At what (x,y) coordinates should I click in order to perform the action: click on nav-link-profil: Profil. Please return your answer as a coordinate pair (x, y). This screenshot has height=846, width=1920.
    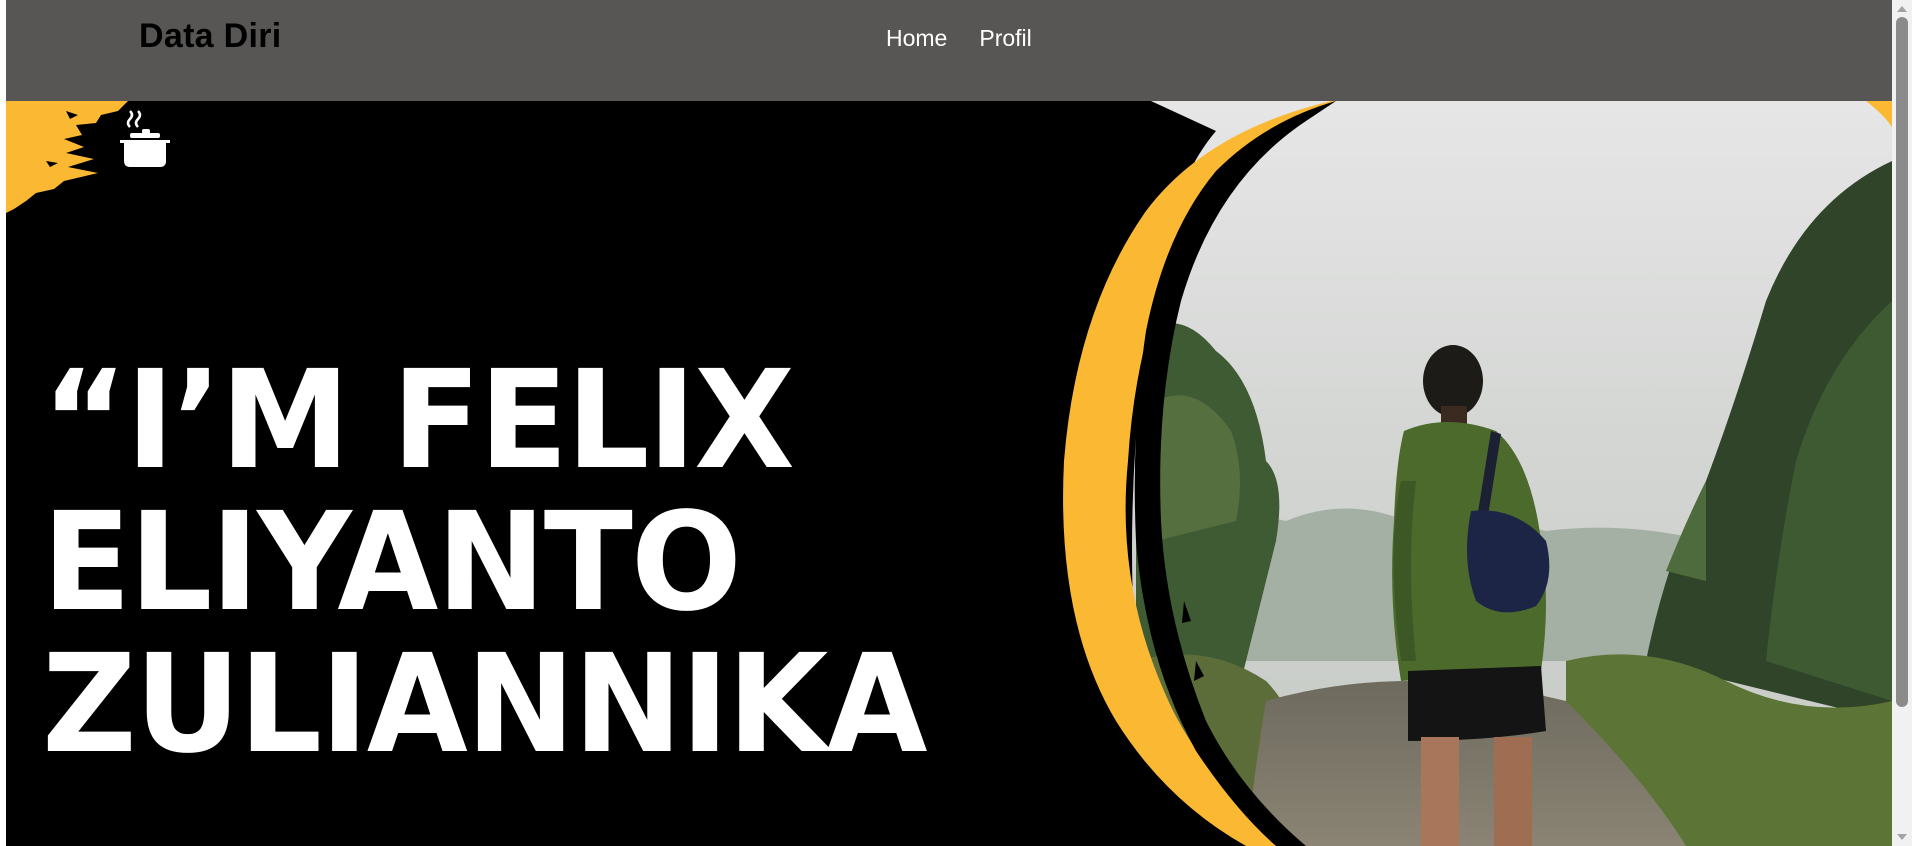
    Looking at the image, I should click on (1005, 38).